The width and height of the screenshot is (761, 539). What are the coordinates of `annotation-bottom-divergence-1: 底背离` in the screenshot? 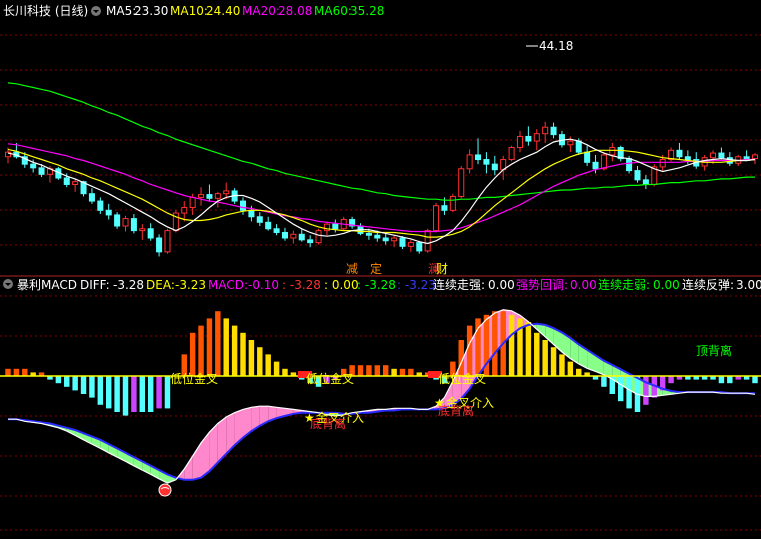 It's located at (328, 423).